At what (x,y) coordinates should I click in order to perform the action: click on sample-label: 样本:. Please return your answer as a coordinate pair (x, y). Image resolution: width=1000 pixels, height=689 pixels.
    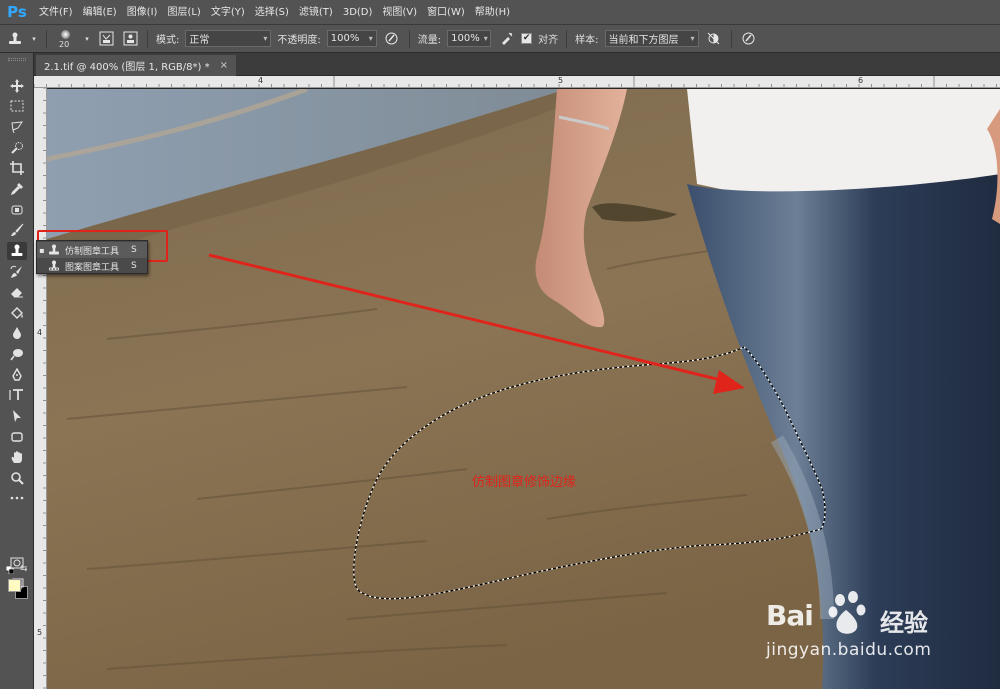
    Looking at the image, I should click on (587, 40).